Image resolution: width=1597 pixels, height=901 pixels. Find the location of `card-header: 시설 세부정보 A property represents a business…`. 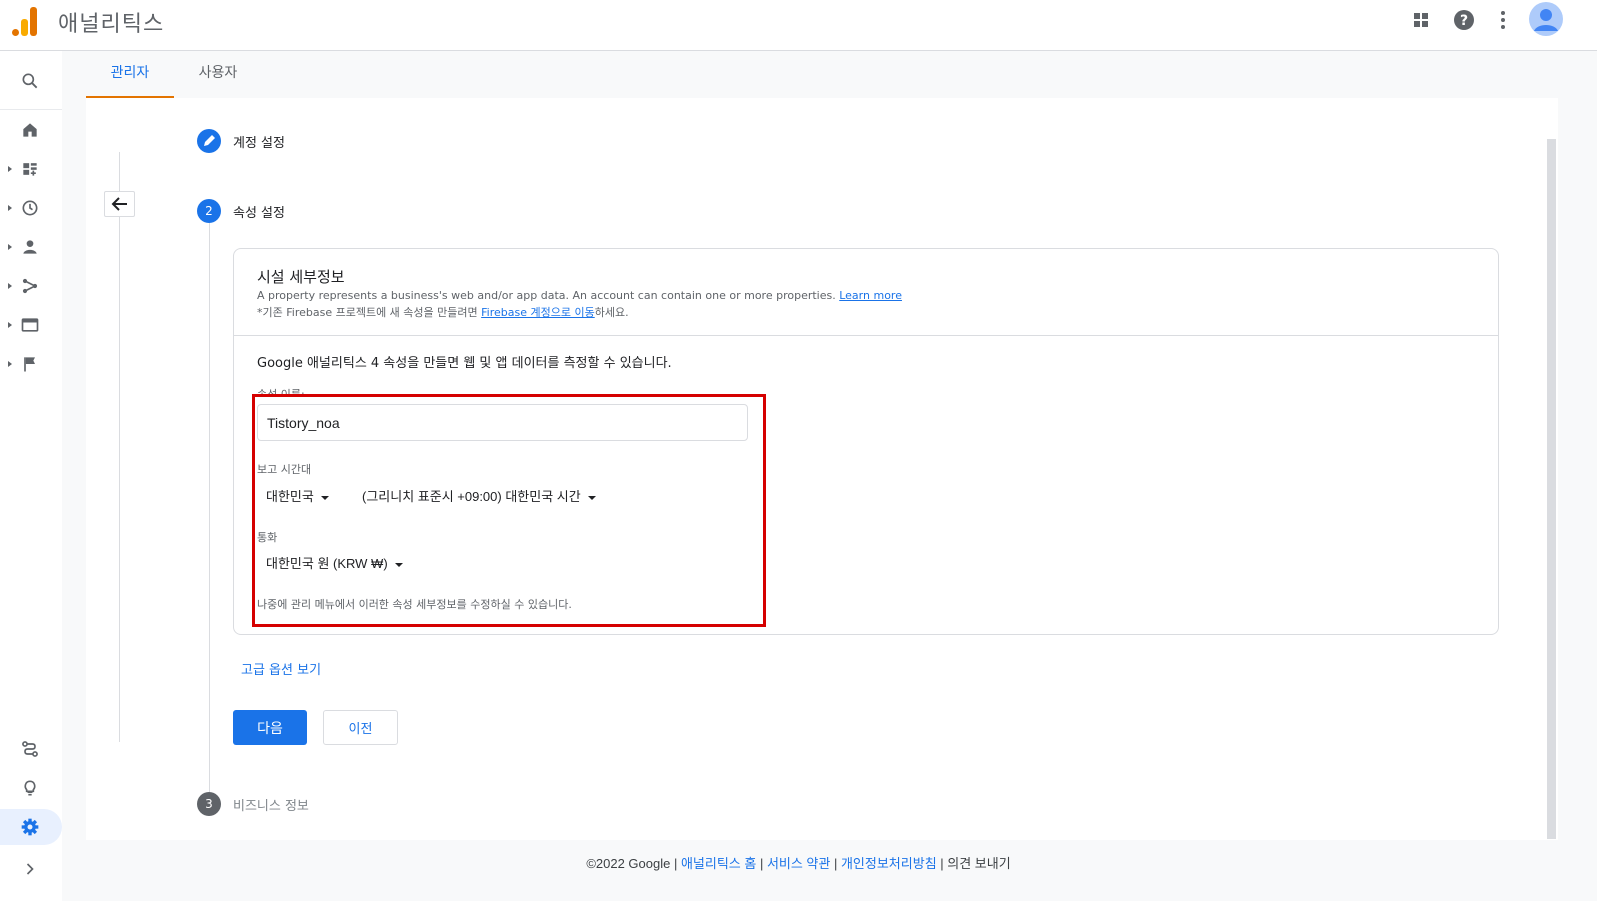

card-header: 시설 세부정보 A property represents a business… is located at coordinates (866, 292).